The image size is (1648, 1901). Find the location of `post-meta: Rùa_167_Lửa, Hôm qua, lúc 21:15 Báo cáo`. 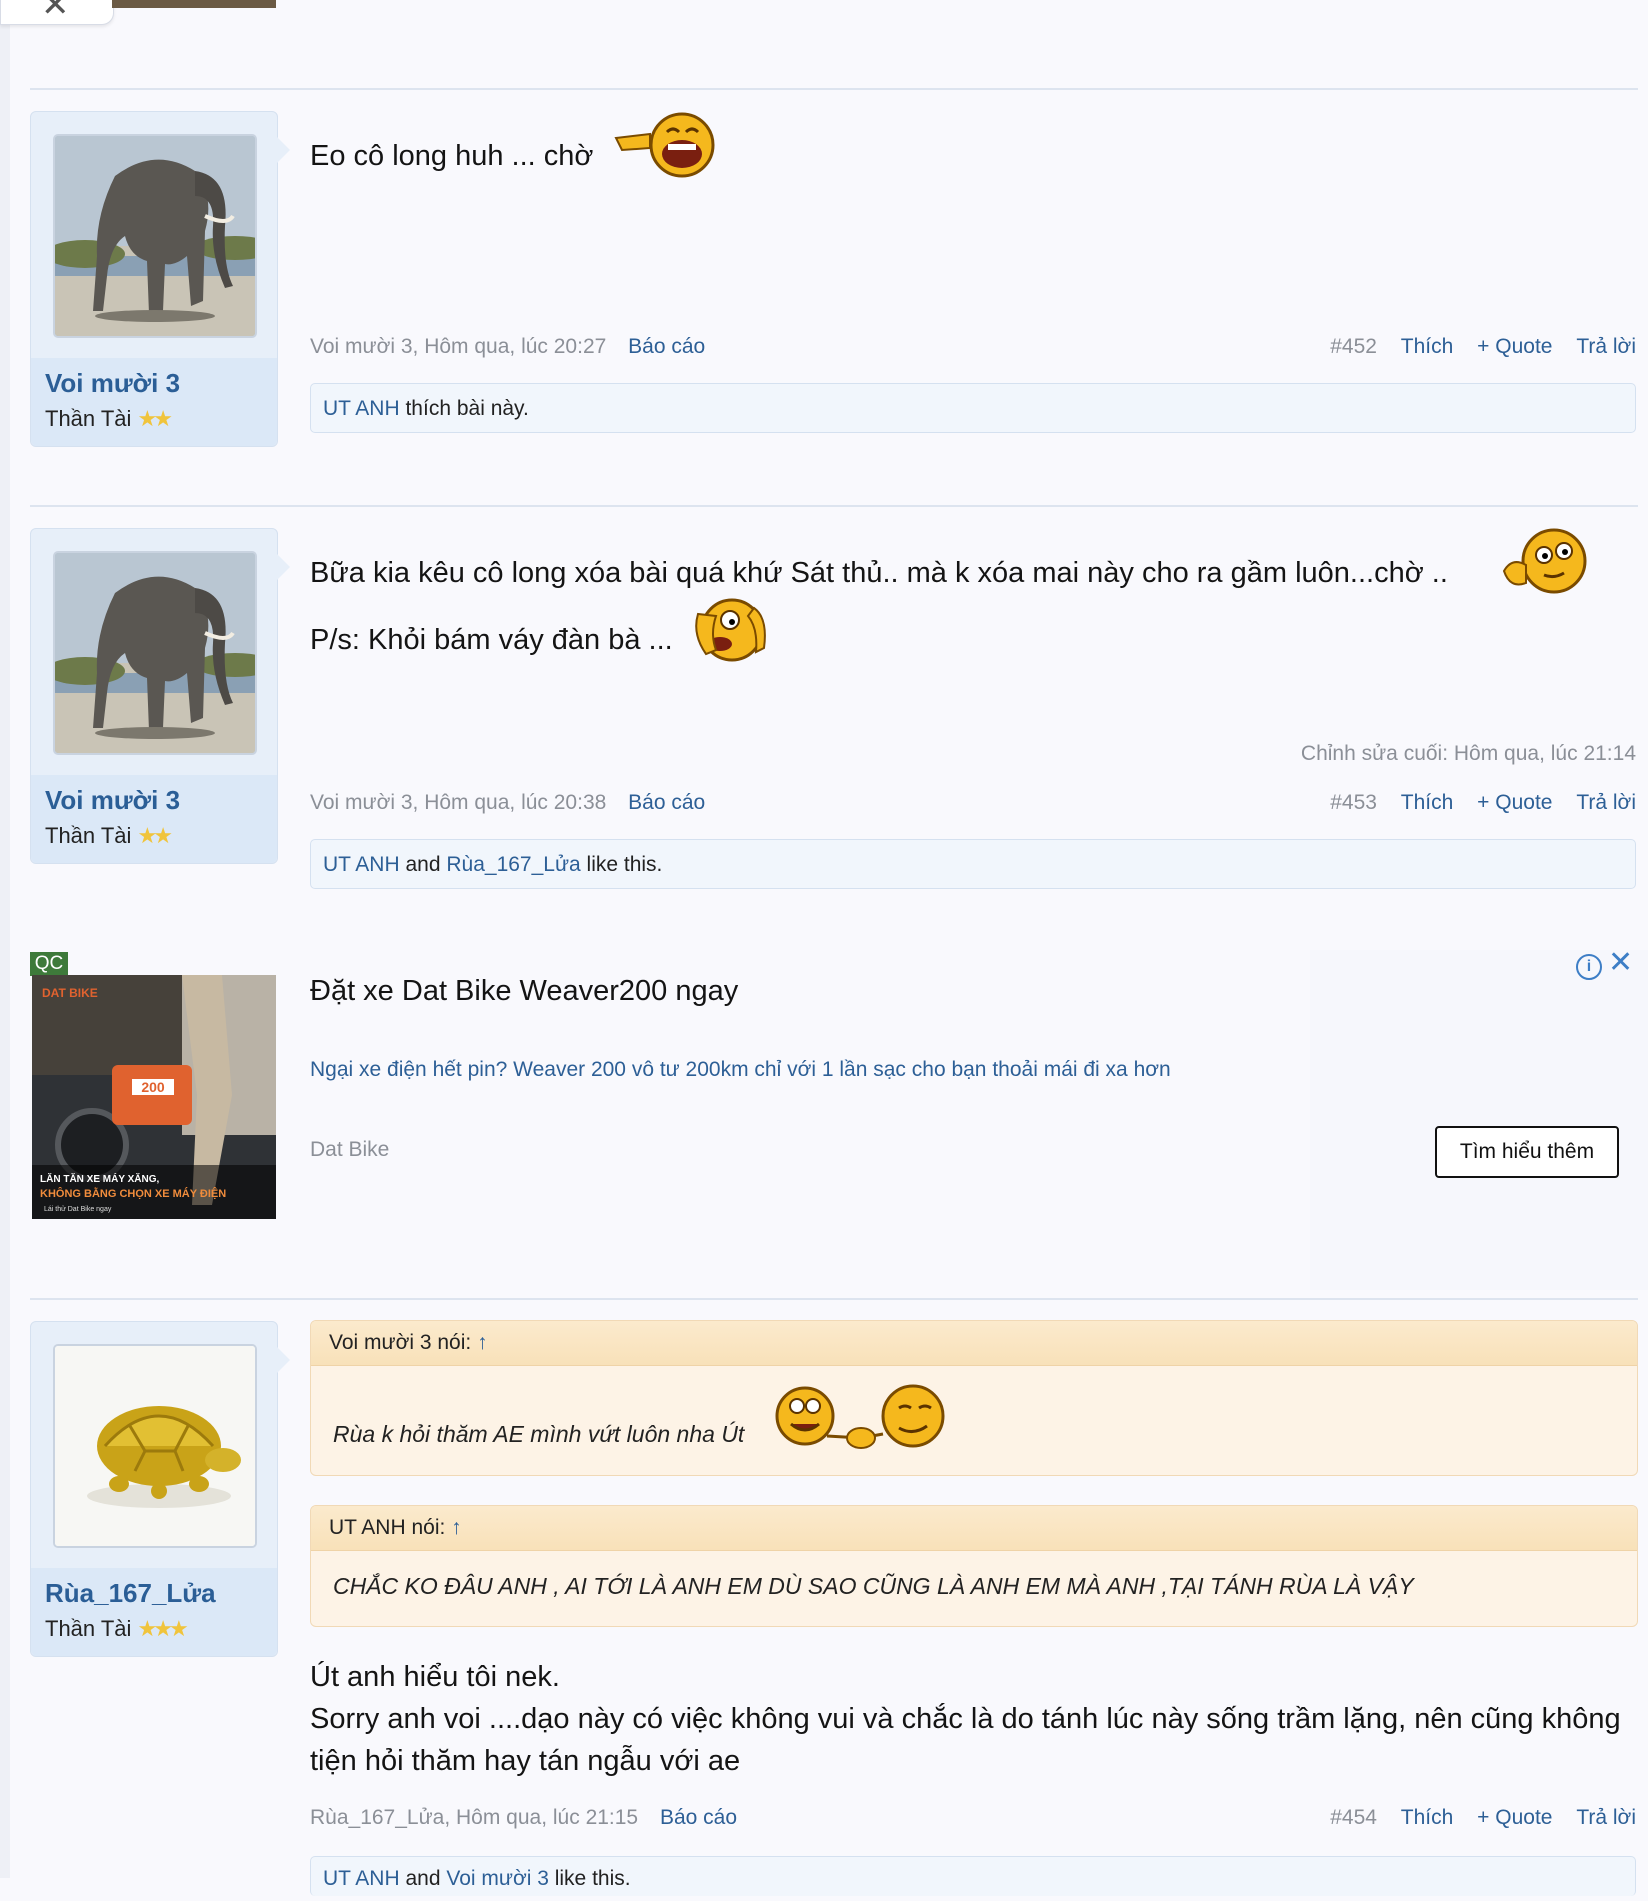

post-meta: Rùa_167_Lửa, Hôm qua, lúc 21:15 Báo cáo is located at coordinates (523, 1818).